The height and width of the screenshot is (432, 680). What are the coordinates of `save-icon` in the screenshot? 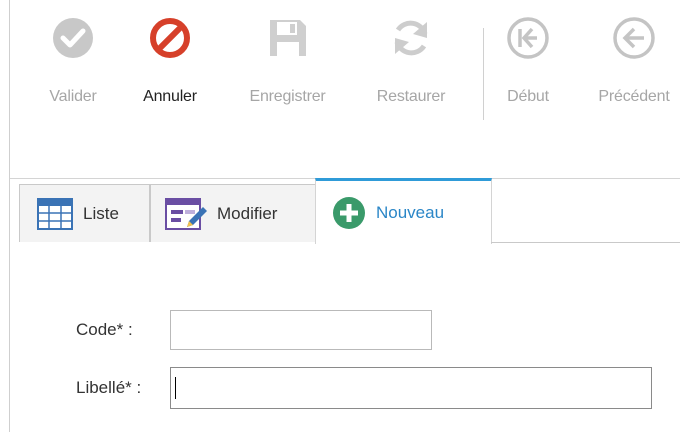 It's located at (287, 38).